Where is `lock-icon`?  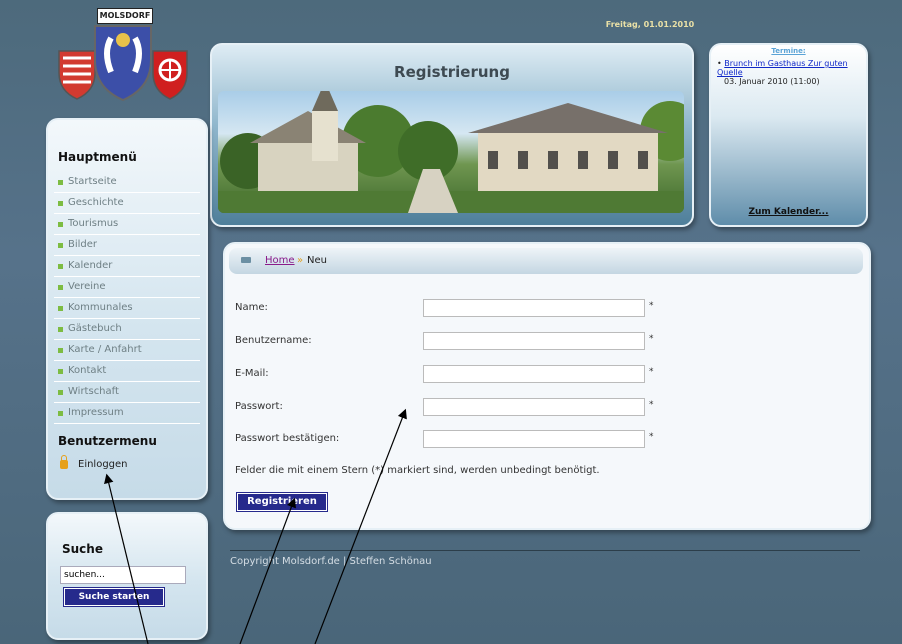
lock-icon is located at coordinates (64, 461).